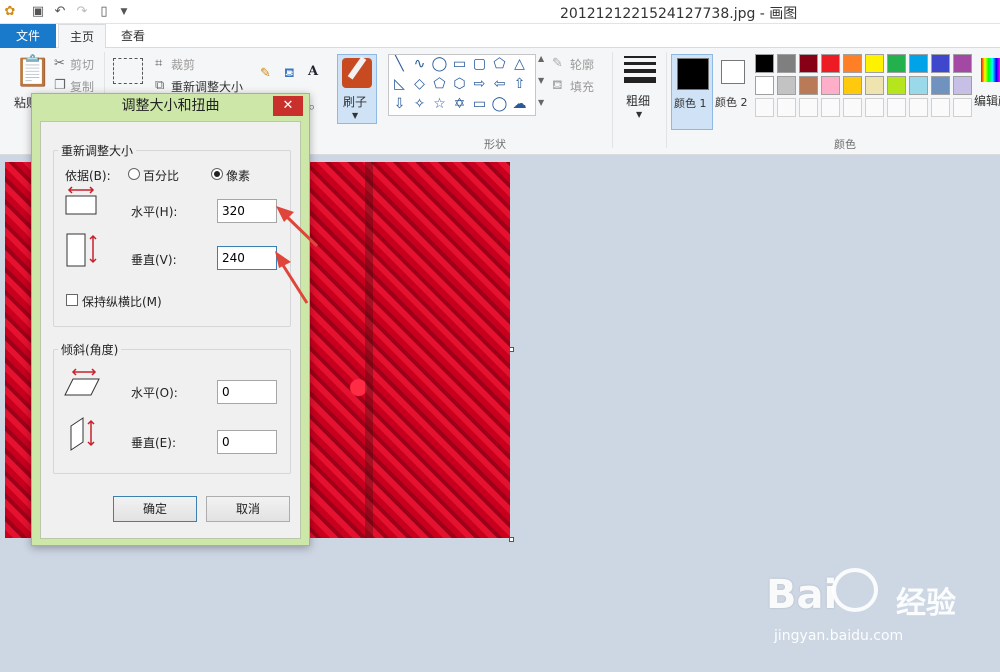  What do you see at coordinates (292, 277) in the screenshot?
I see `arrow-to-vertical-input` at bounding box center [292, 277].